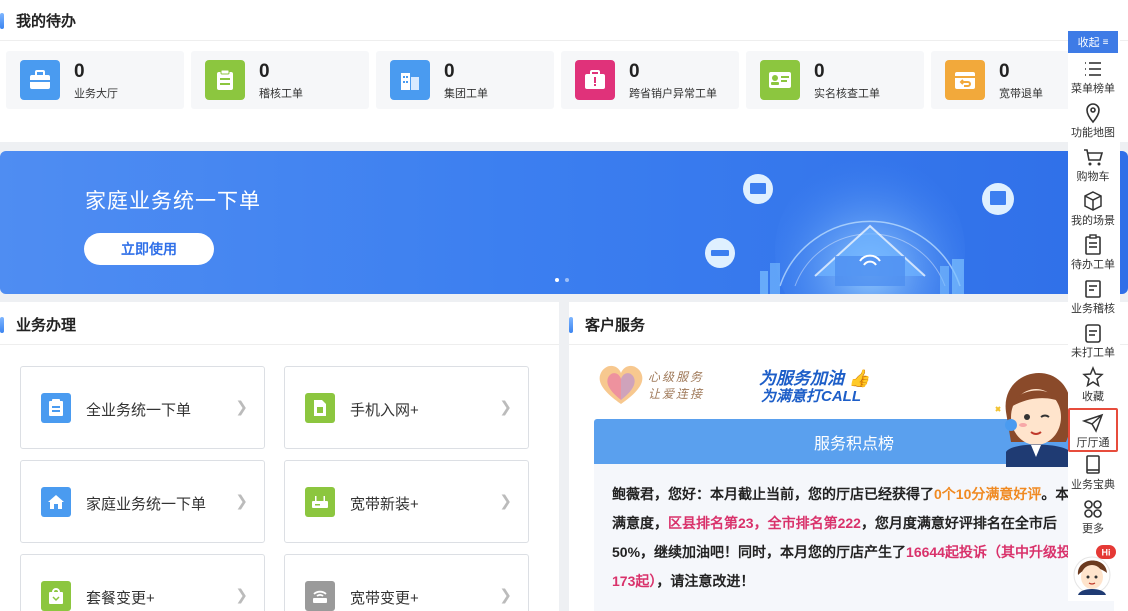 The width and height of the screenshot is (1128, 611). I want to click on todo-title: 我的待办, so click(38, 20).